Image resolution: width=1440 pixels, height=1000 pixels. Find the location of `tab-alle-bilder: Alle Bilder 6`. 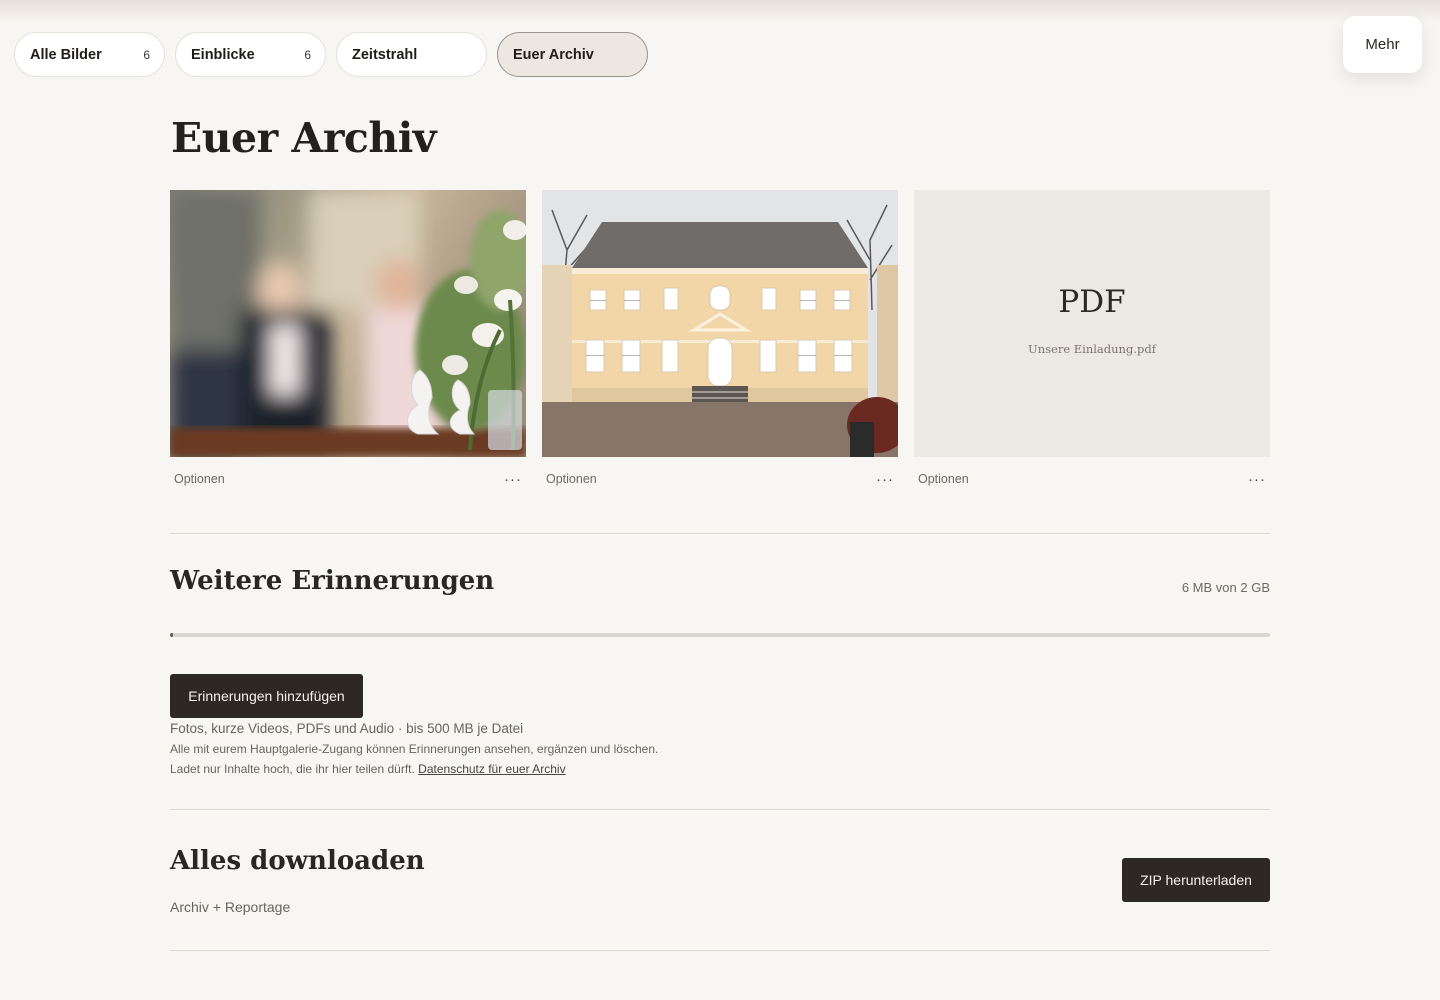

tab-alle-bilder: Alle Bilder 6 is located at coordinates (89, 54).